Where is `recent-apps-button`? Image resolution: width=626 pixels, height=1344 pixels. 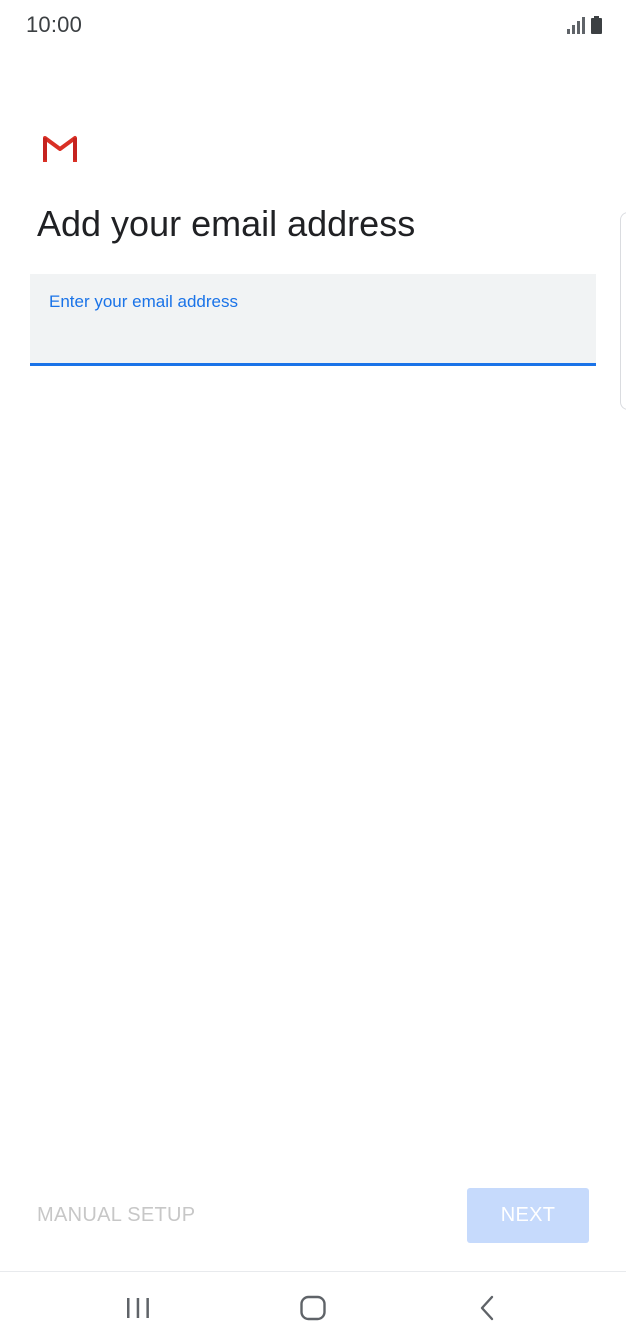 recent-apps-button is located at coordinates (138, 1308).